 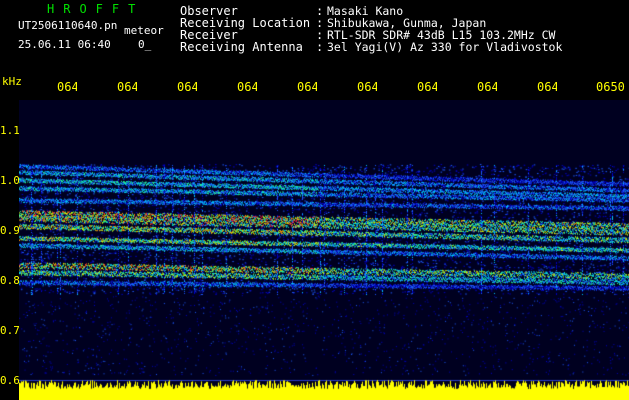 What do you see at coordinates (96, 9) in the screenshot?
I see `app-title: HROFFT` at bounding box center [96, 9].